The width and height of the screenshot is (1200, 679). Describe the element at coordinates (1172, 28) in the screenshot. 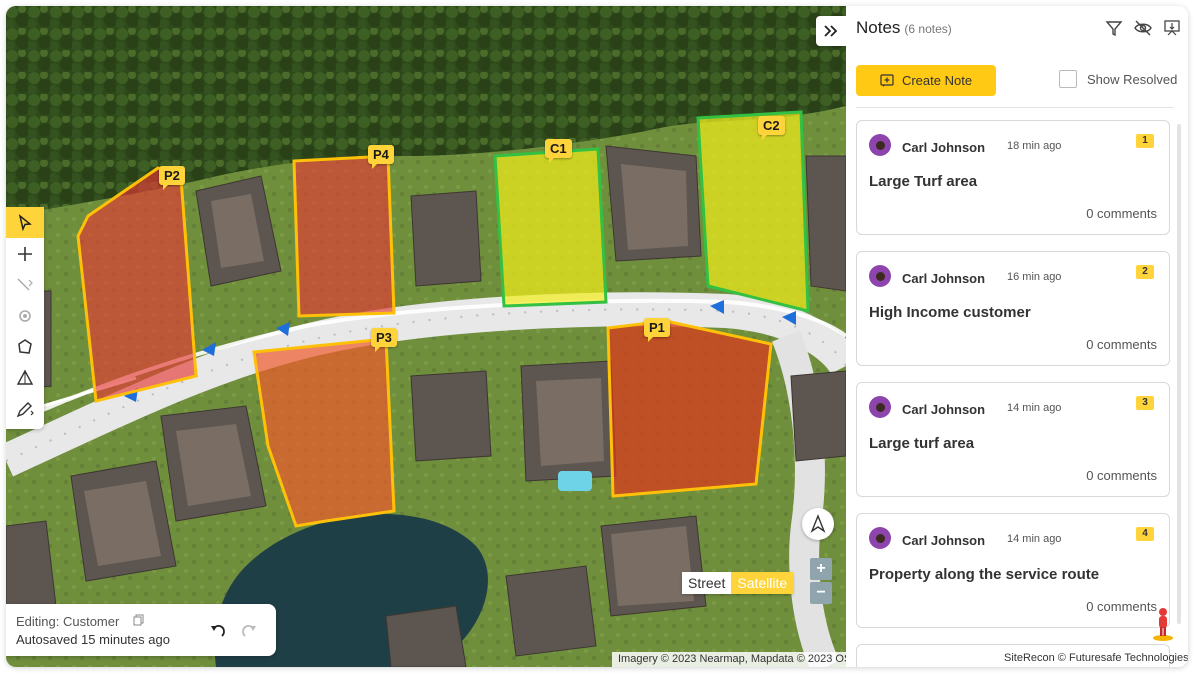

I see `export-icon` at that location.